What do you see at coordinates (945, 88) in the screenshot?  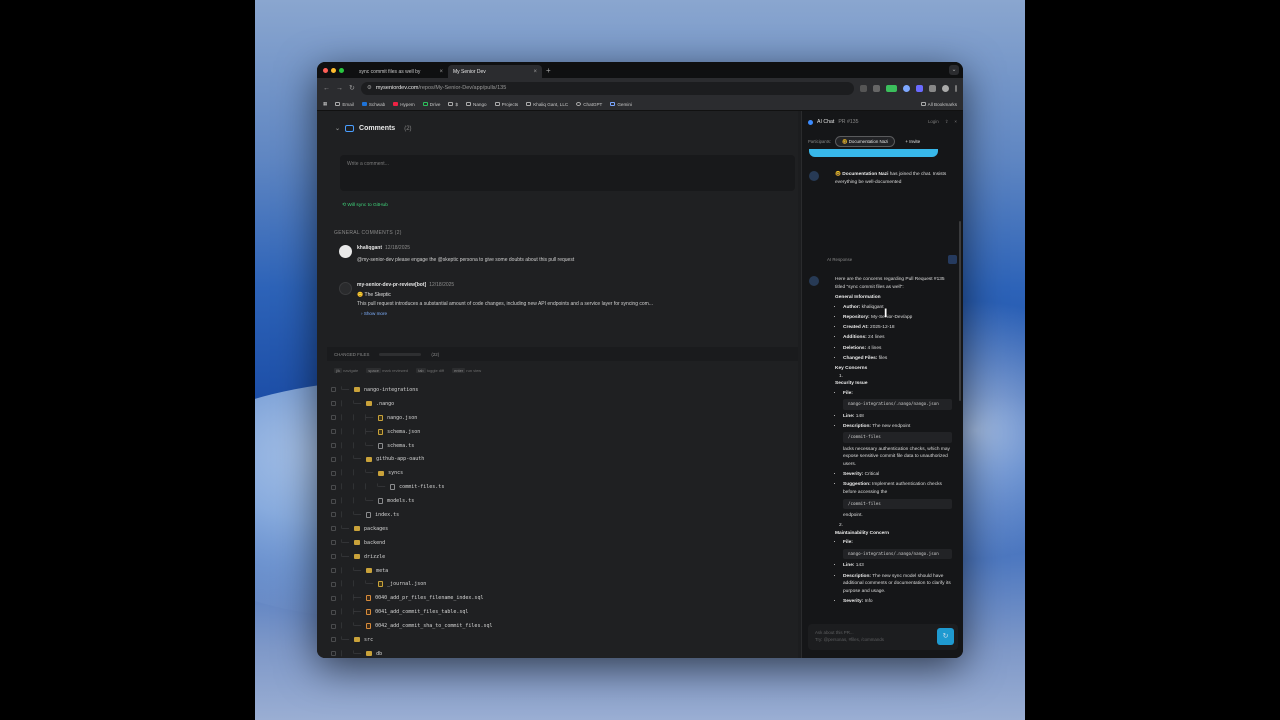 I see `avatar` at bounding box center [945, 88].